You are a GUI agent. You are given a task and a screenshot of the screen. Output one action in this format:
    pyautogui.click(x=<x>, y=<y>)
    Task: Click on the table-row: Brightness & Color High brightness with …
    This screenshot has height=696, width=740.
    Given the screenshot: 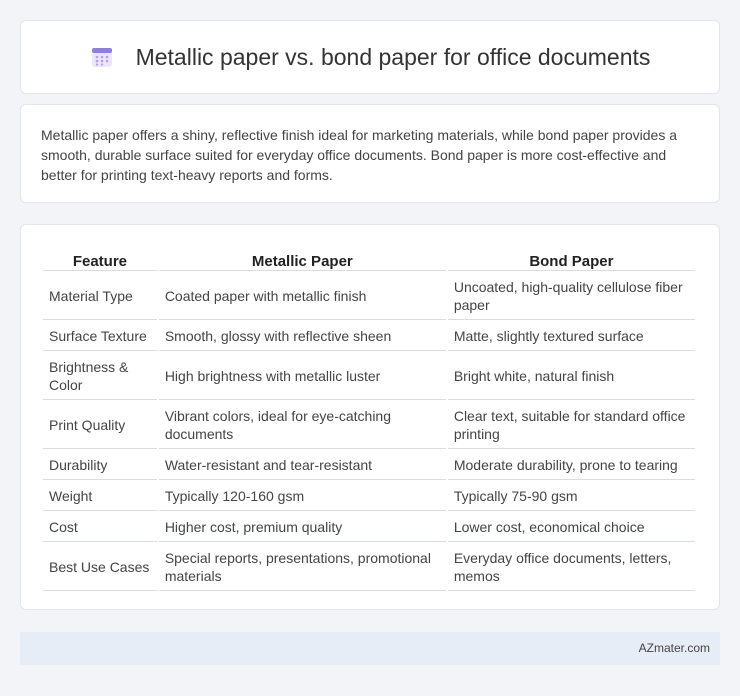 What is the action you would take?
    pyautogui.click(x=369, y=376)
    